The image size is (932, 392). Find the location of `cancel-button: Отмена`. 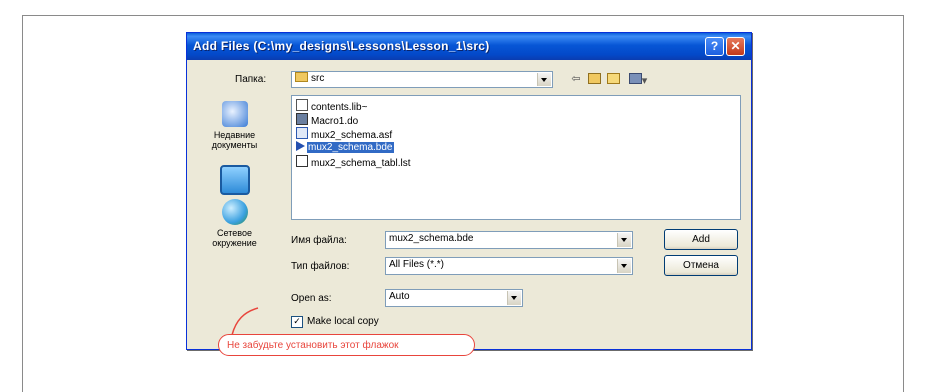

cancel-button: Отмена is located at coordinates (701, 265).